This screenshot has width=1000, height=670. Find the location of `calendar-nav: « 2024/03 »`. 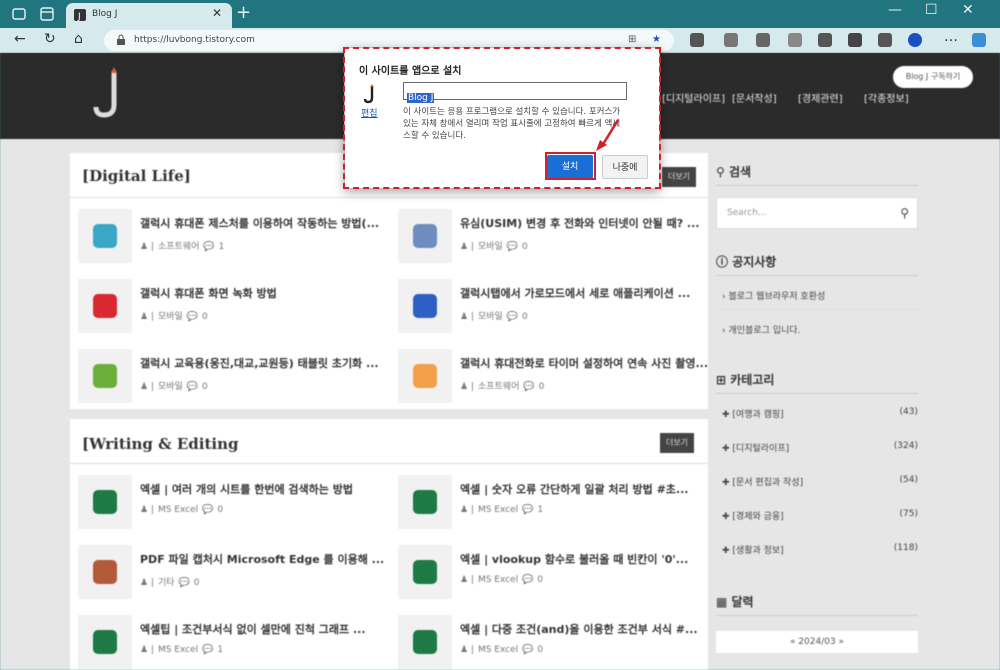

calendar-nav: « 2024/03 » is located at coordinates (817, 642).